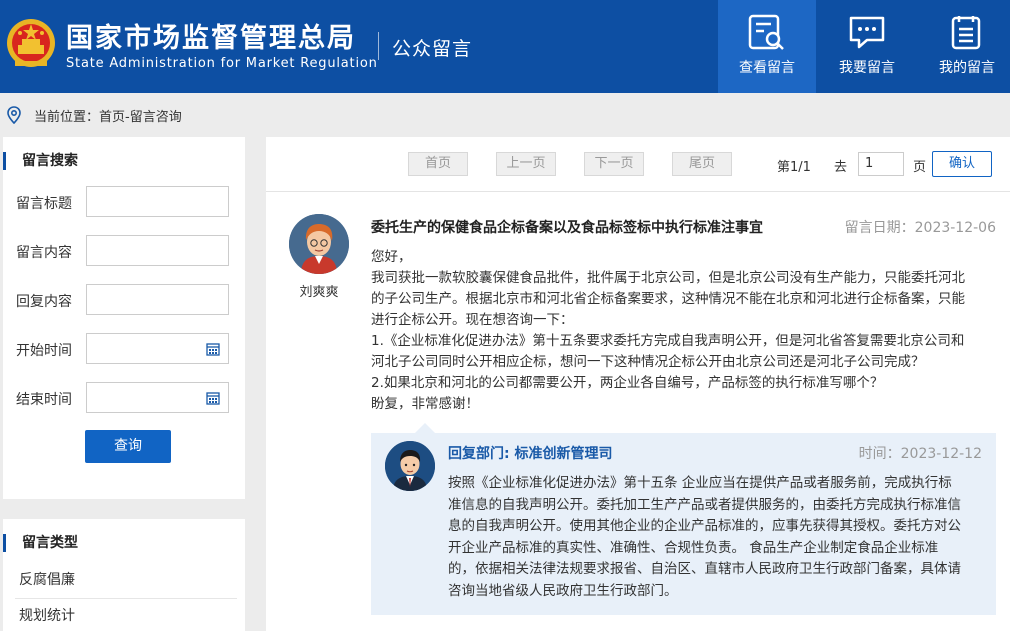 Image resolution: width=1010 pixels, height=631 pixels. I want to click on prev-page-button: 上一页, so click(526, 164).